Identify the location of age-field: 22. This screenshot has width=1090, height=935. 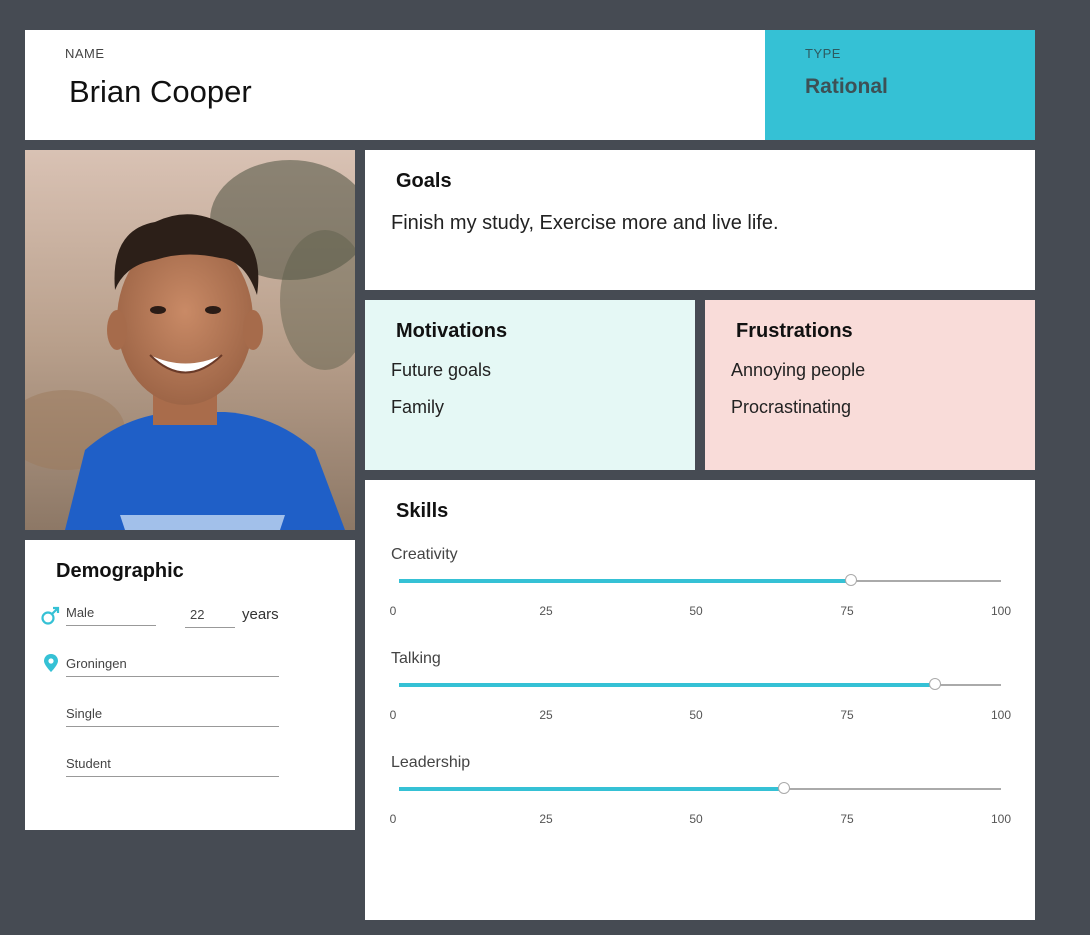
(210, 617).